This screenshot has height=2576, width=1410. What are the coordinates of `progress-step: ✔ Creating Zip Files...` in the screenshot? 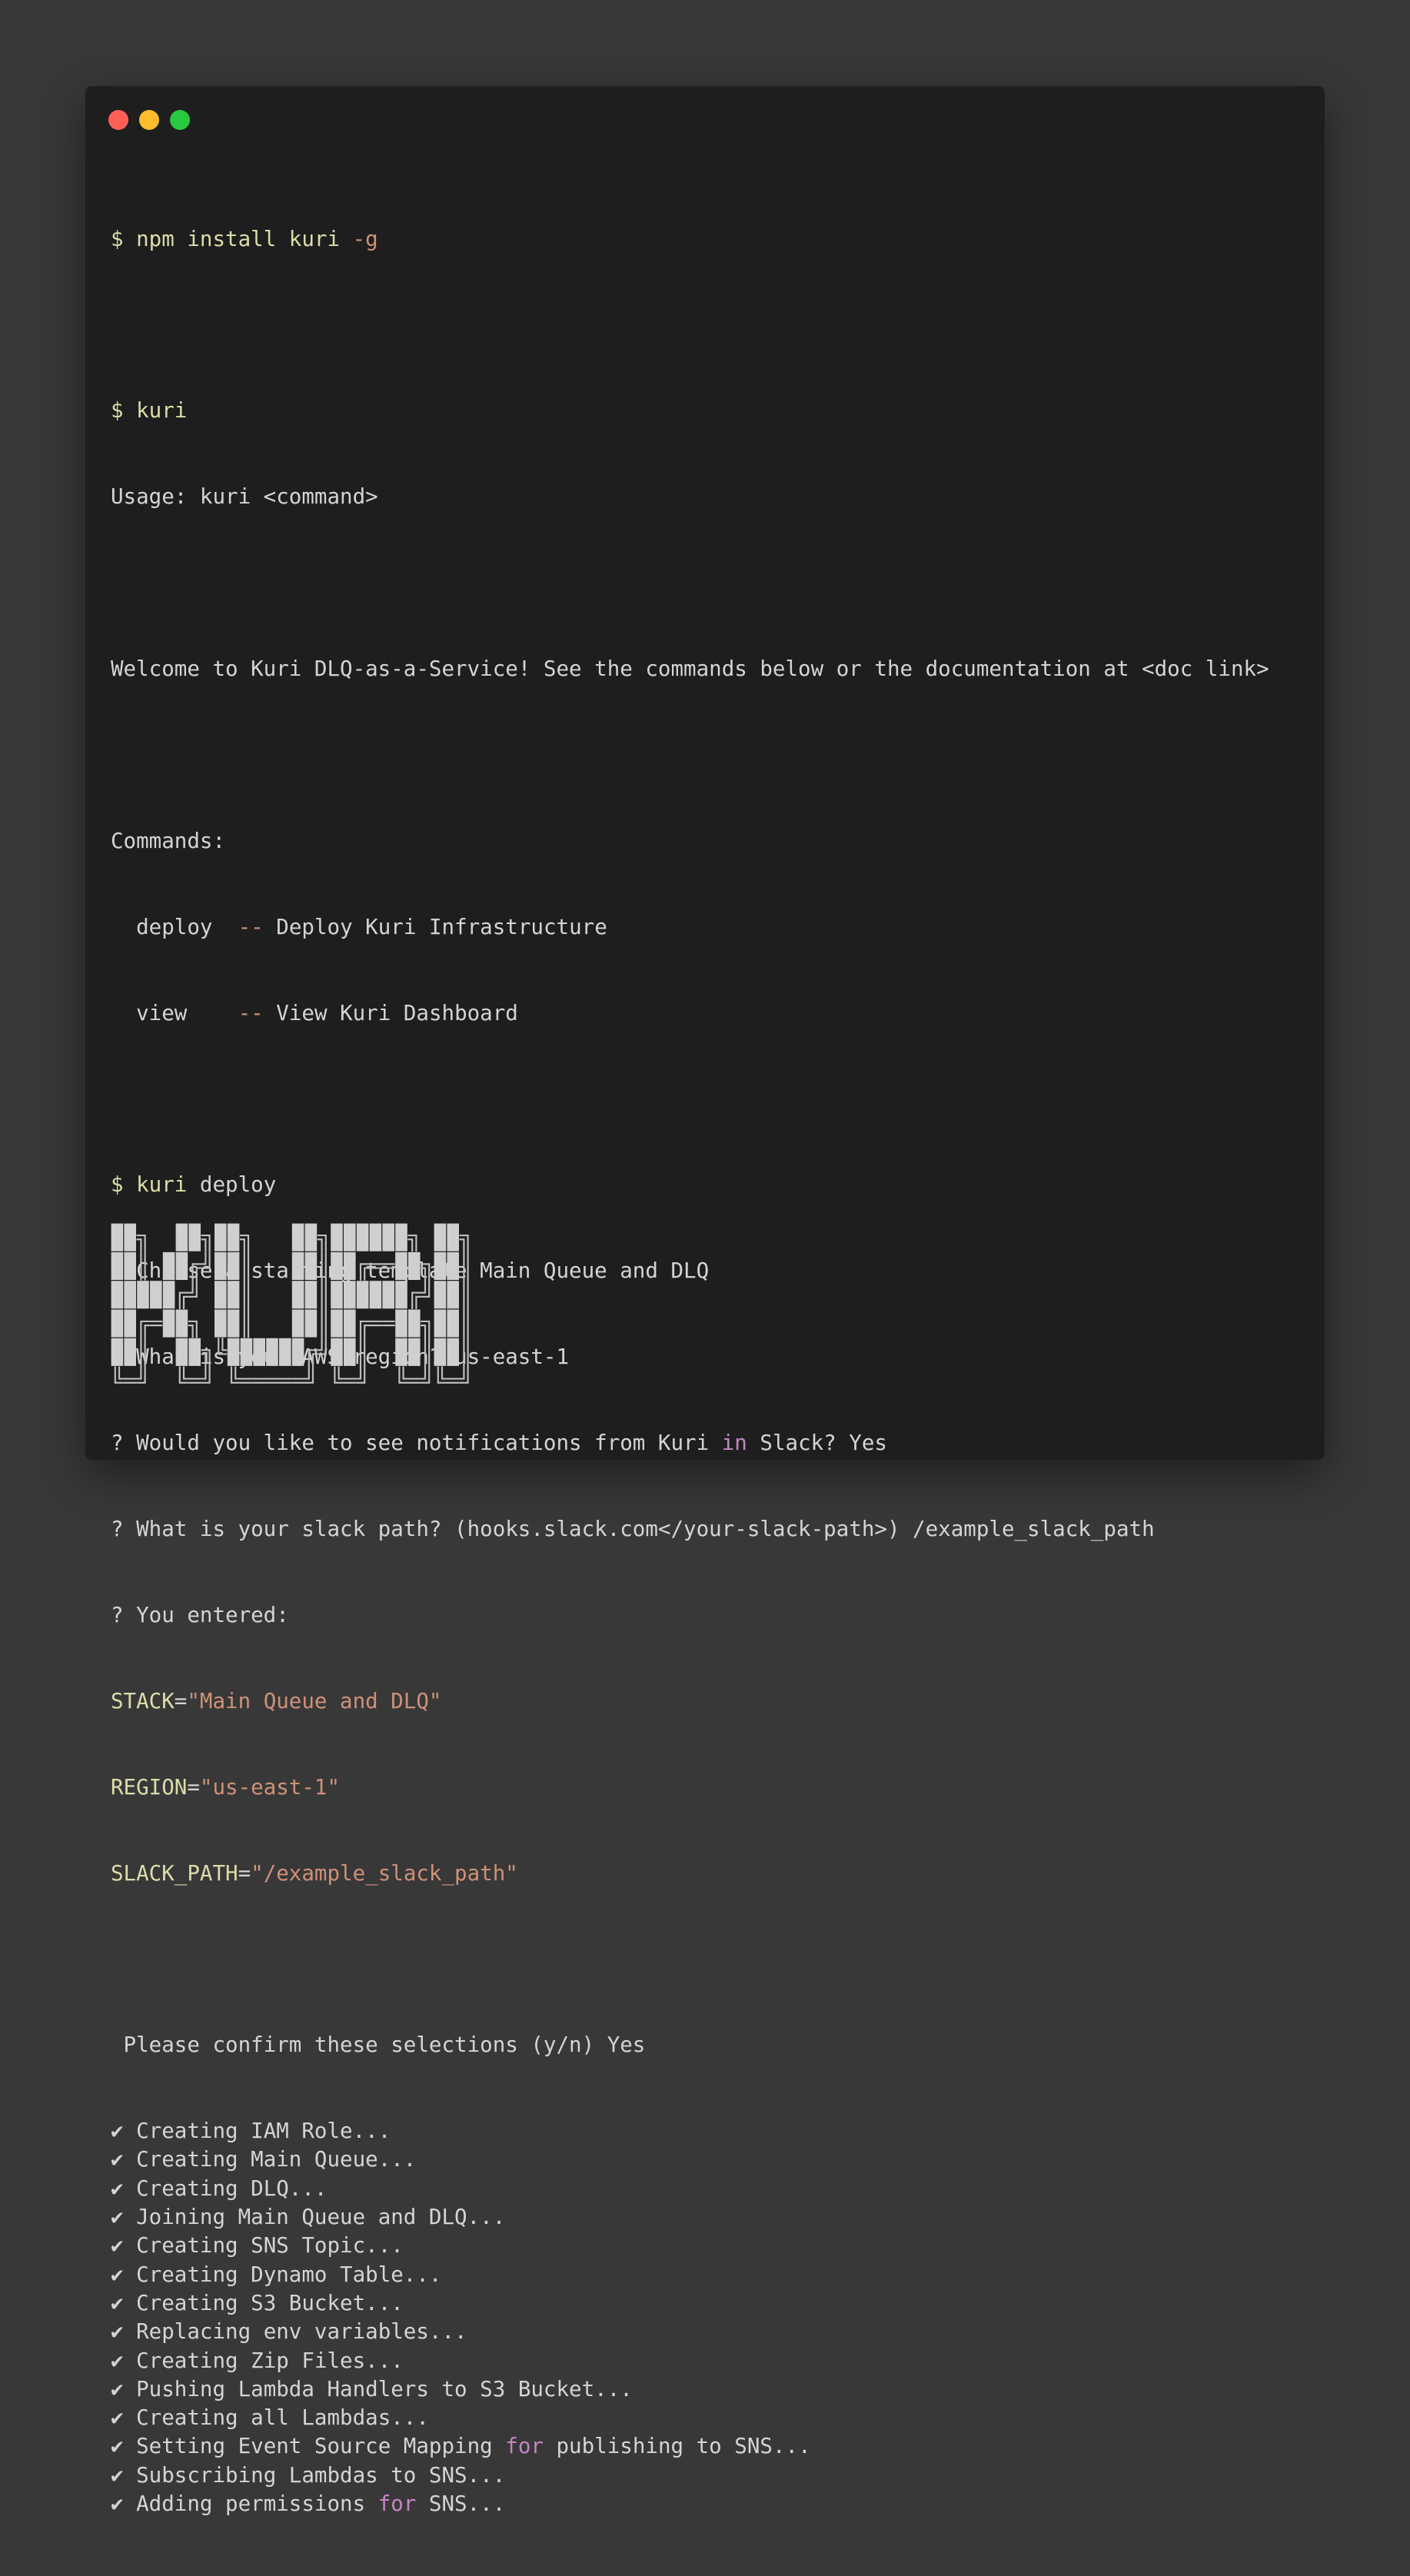 It's located at (710, 2361).